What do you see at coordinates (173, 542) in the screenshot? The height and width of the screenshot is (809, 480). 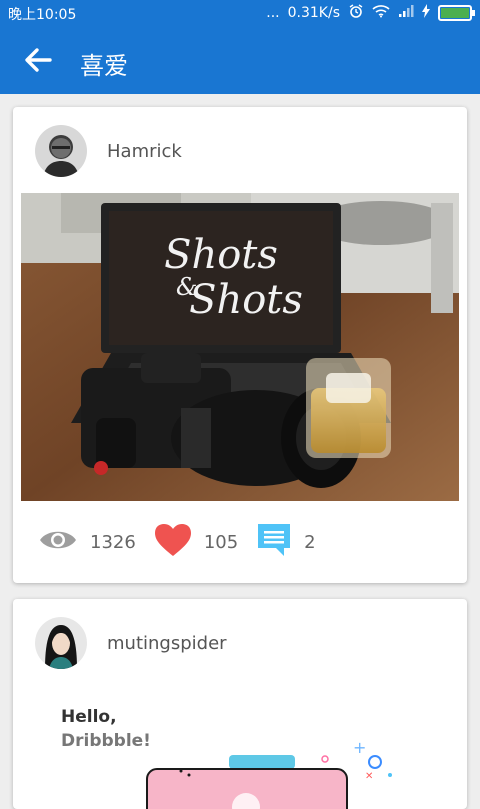 I see `heart-icon` at bounding box center [173, 542].